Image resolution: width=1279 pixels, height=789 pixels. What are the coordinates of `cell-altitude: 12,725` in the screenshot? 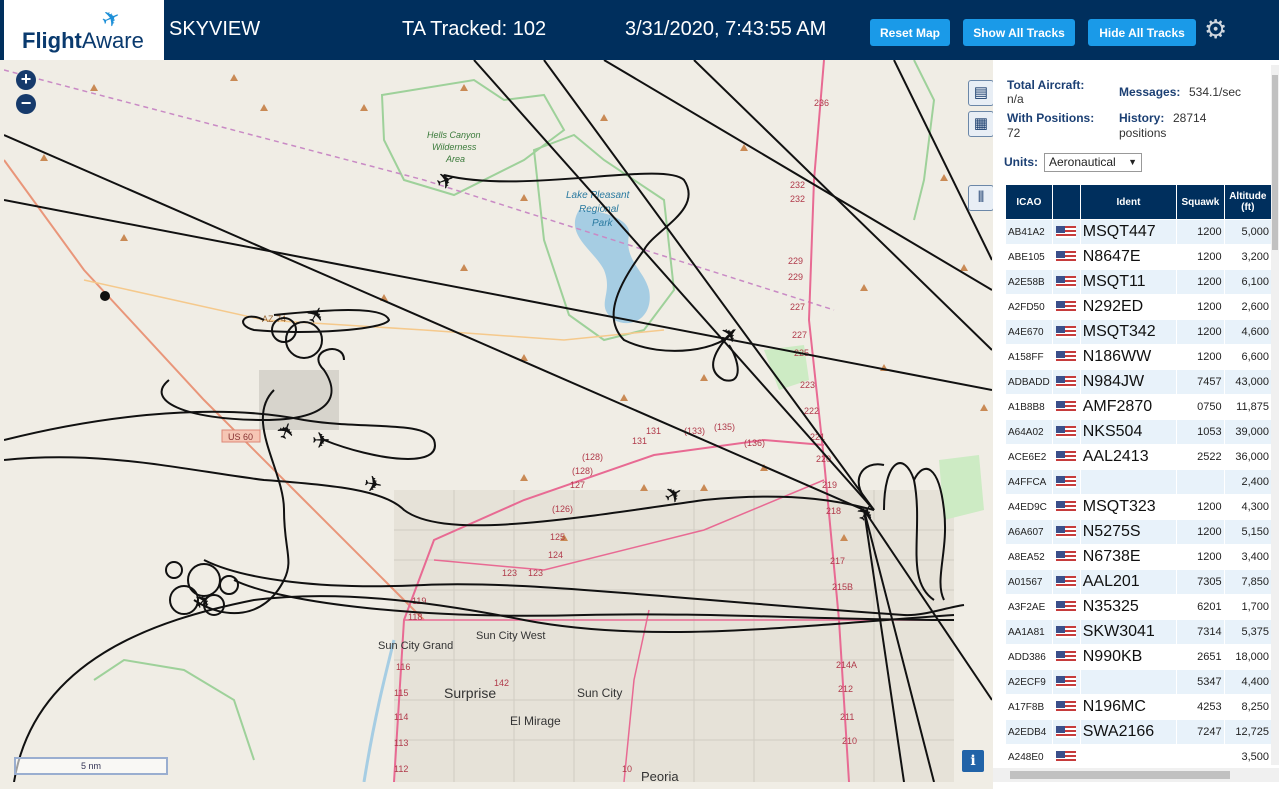 It's located at (1247, 732).